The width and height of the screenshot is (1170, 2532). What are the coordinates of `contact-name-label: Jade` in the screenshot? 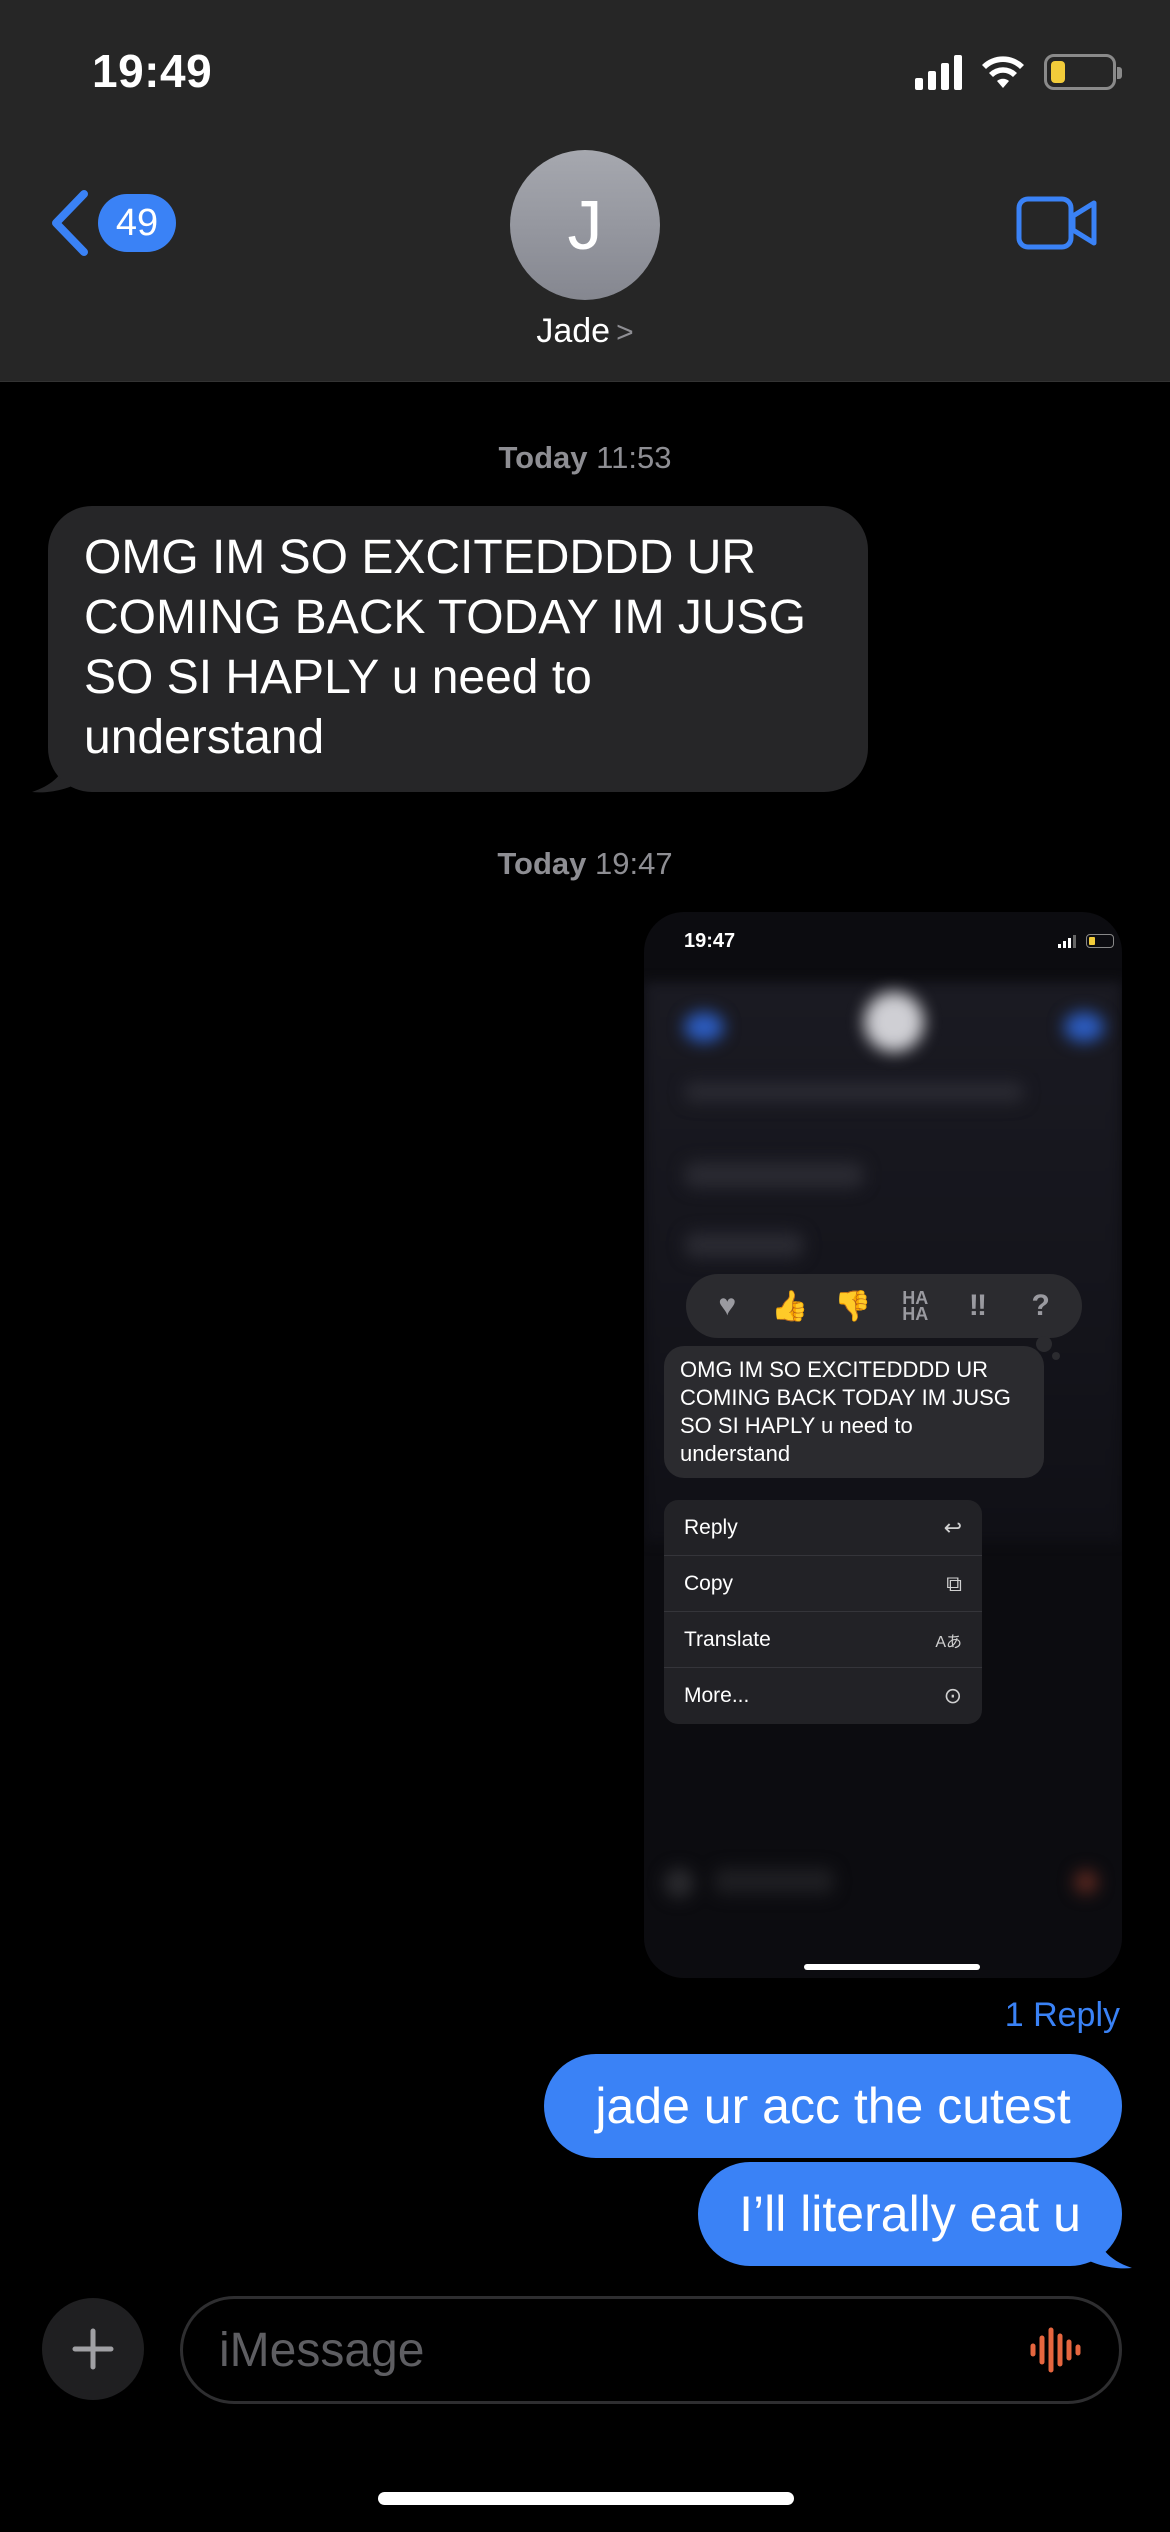 It's located at (573, 331).